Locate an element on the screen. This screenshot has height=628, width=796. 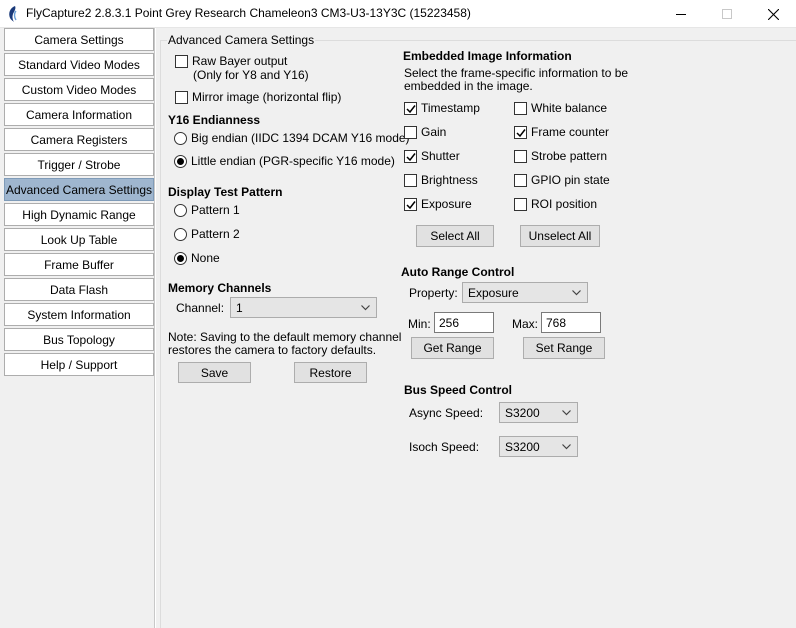
timestamp-checkbox is located at coordinates (410, 108).